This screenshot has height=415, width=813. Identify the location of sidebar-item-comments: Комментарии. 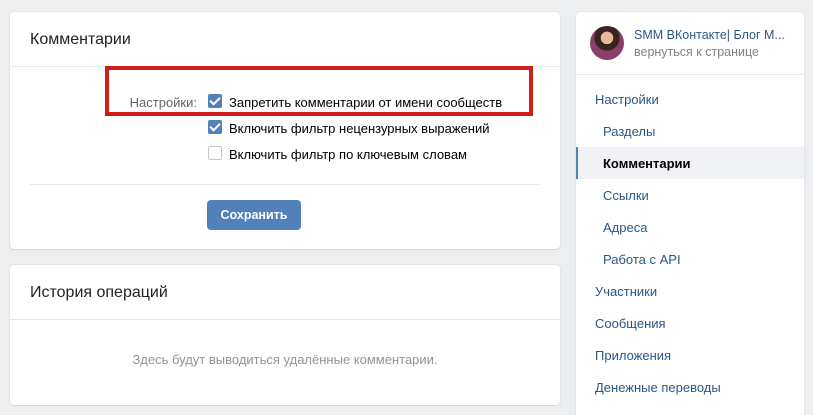
(690, 163).